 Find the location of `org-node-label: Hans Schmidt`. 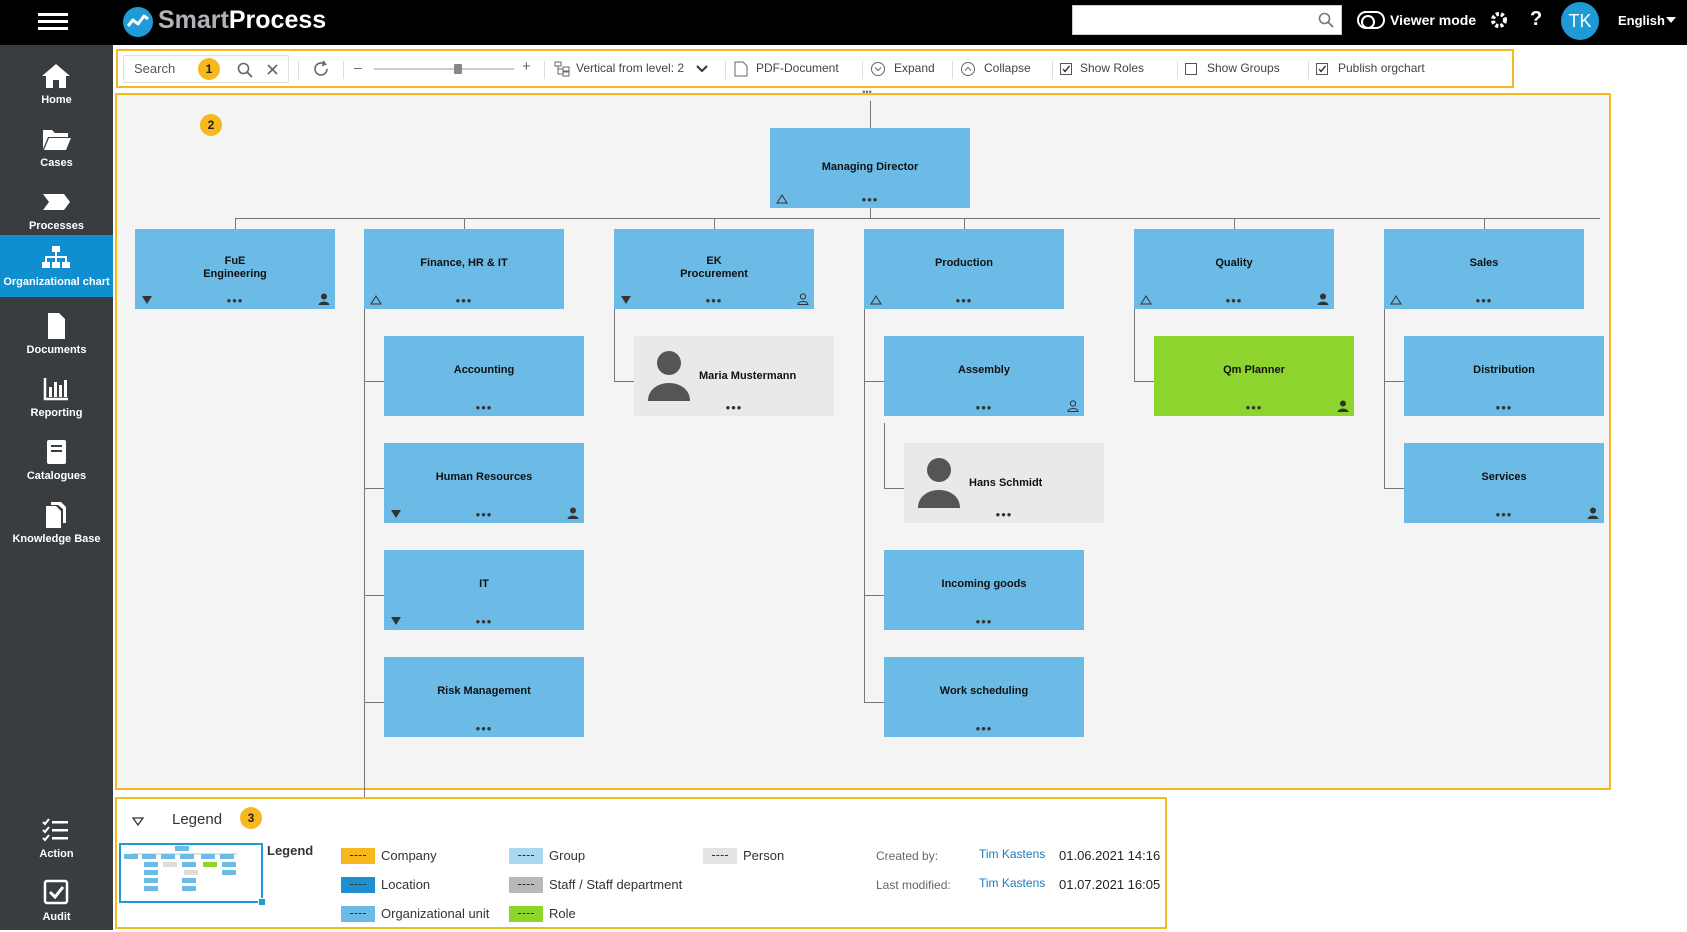

org-node-label: Hans Schmidt is located at coordinates (1006, 483).